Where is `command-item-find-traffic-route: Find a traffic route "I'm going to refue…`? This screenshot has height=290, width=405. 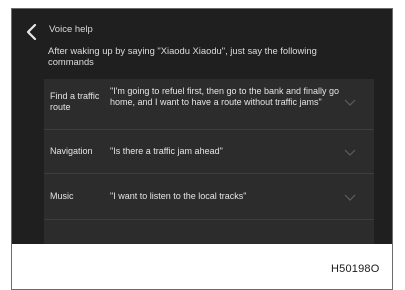
command-item-find-traffic-route: Find a traffic route "I'm going to refue… is located at coordinates (209, 104).